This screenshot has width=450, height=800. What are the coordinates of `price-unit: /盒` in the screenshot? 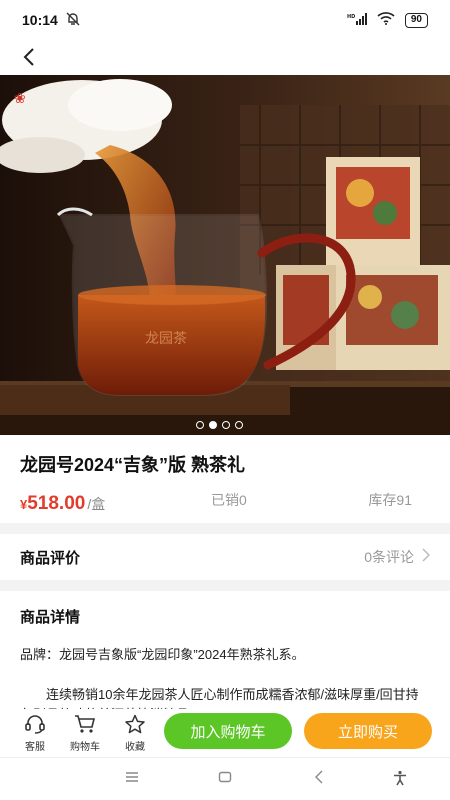 It's located at (96, 504).